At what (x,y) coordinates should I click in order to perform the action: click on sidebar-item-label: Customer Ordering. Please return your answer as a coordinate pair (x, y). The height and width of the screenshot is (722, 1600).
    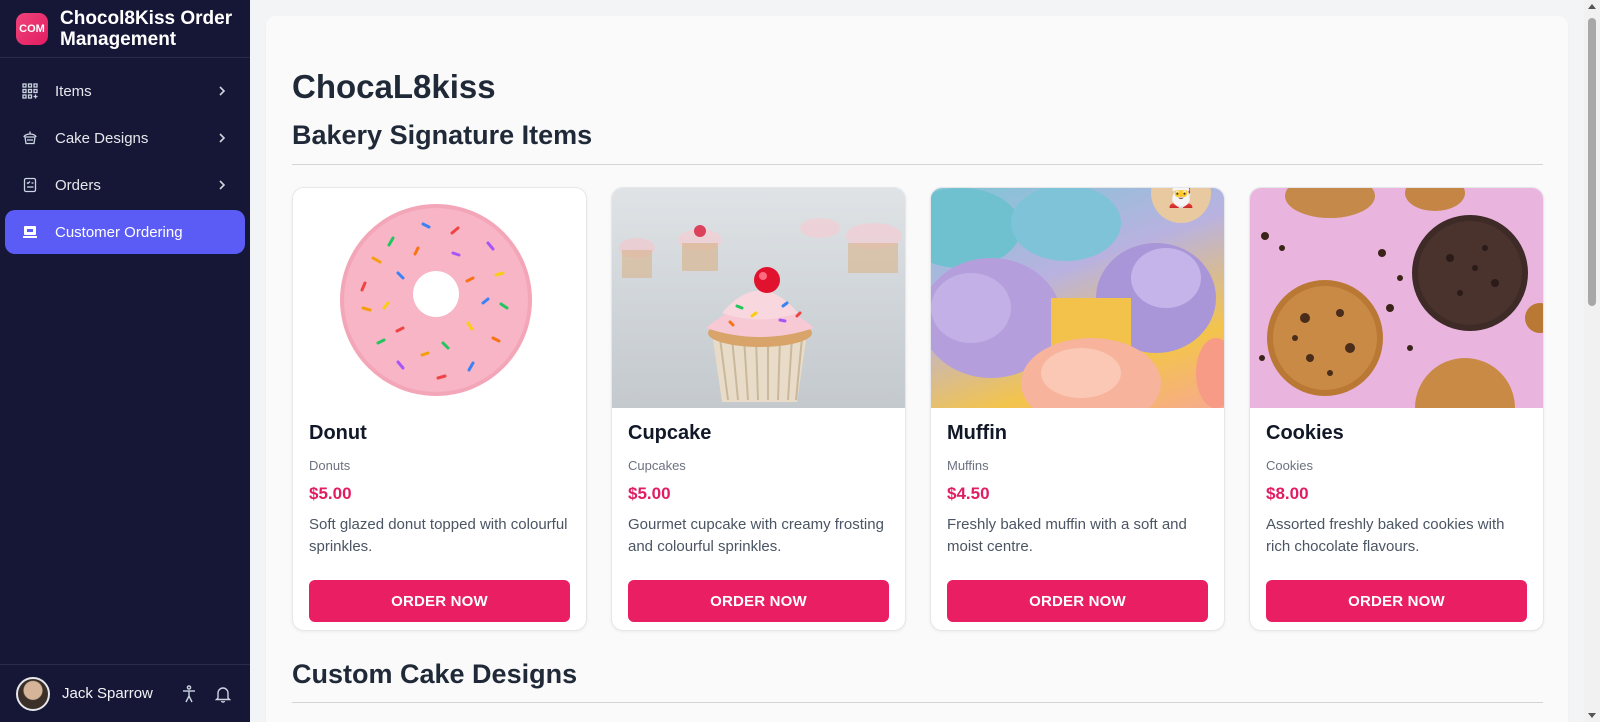
    Looking at the image, I should click on (119, 232).